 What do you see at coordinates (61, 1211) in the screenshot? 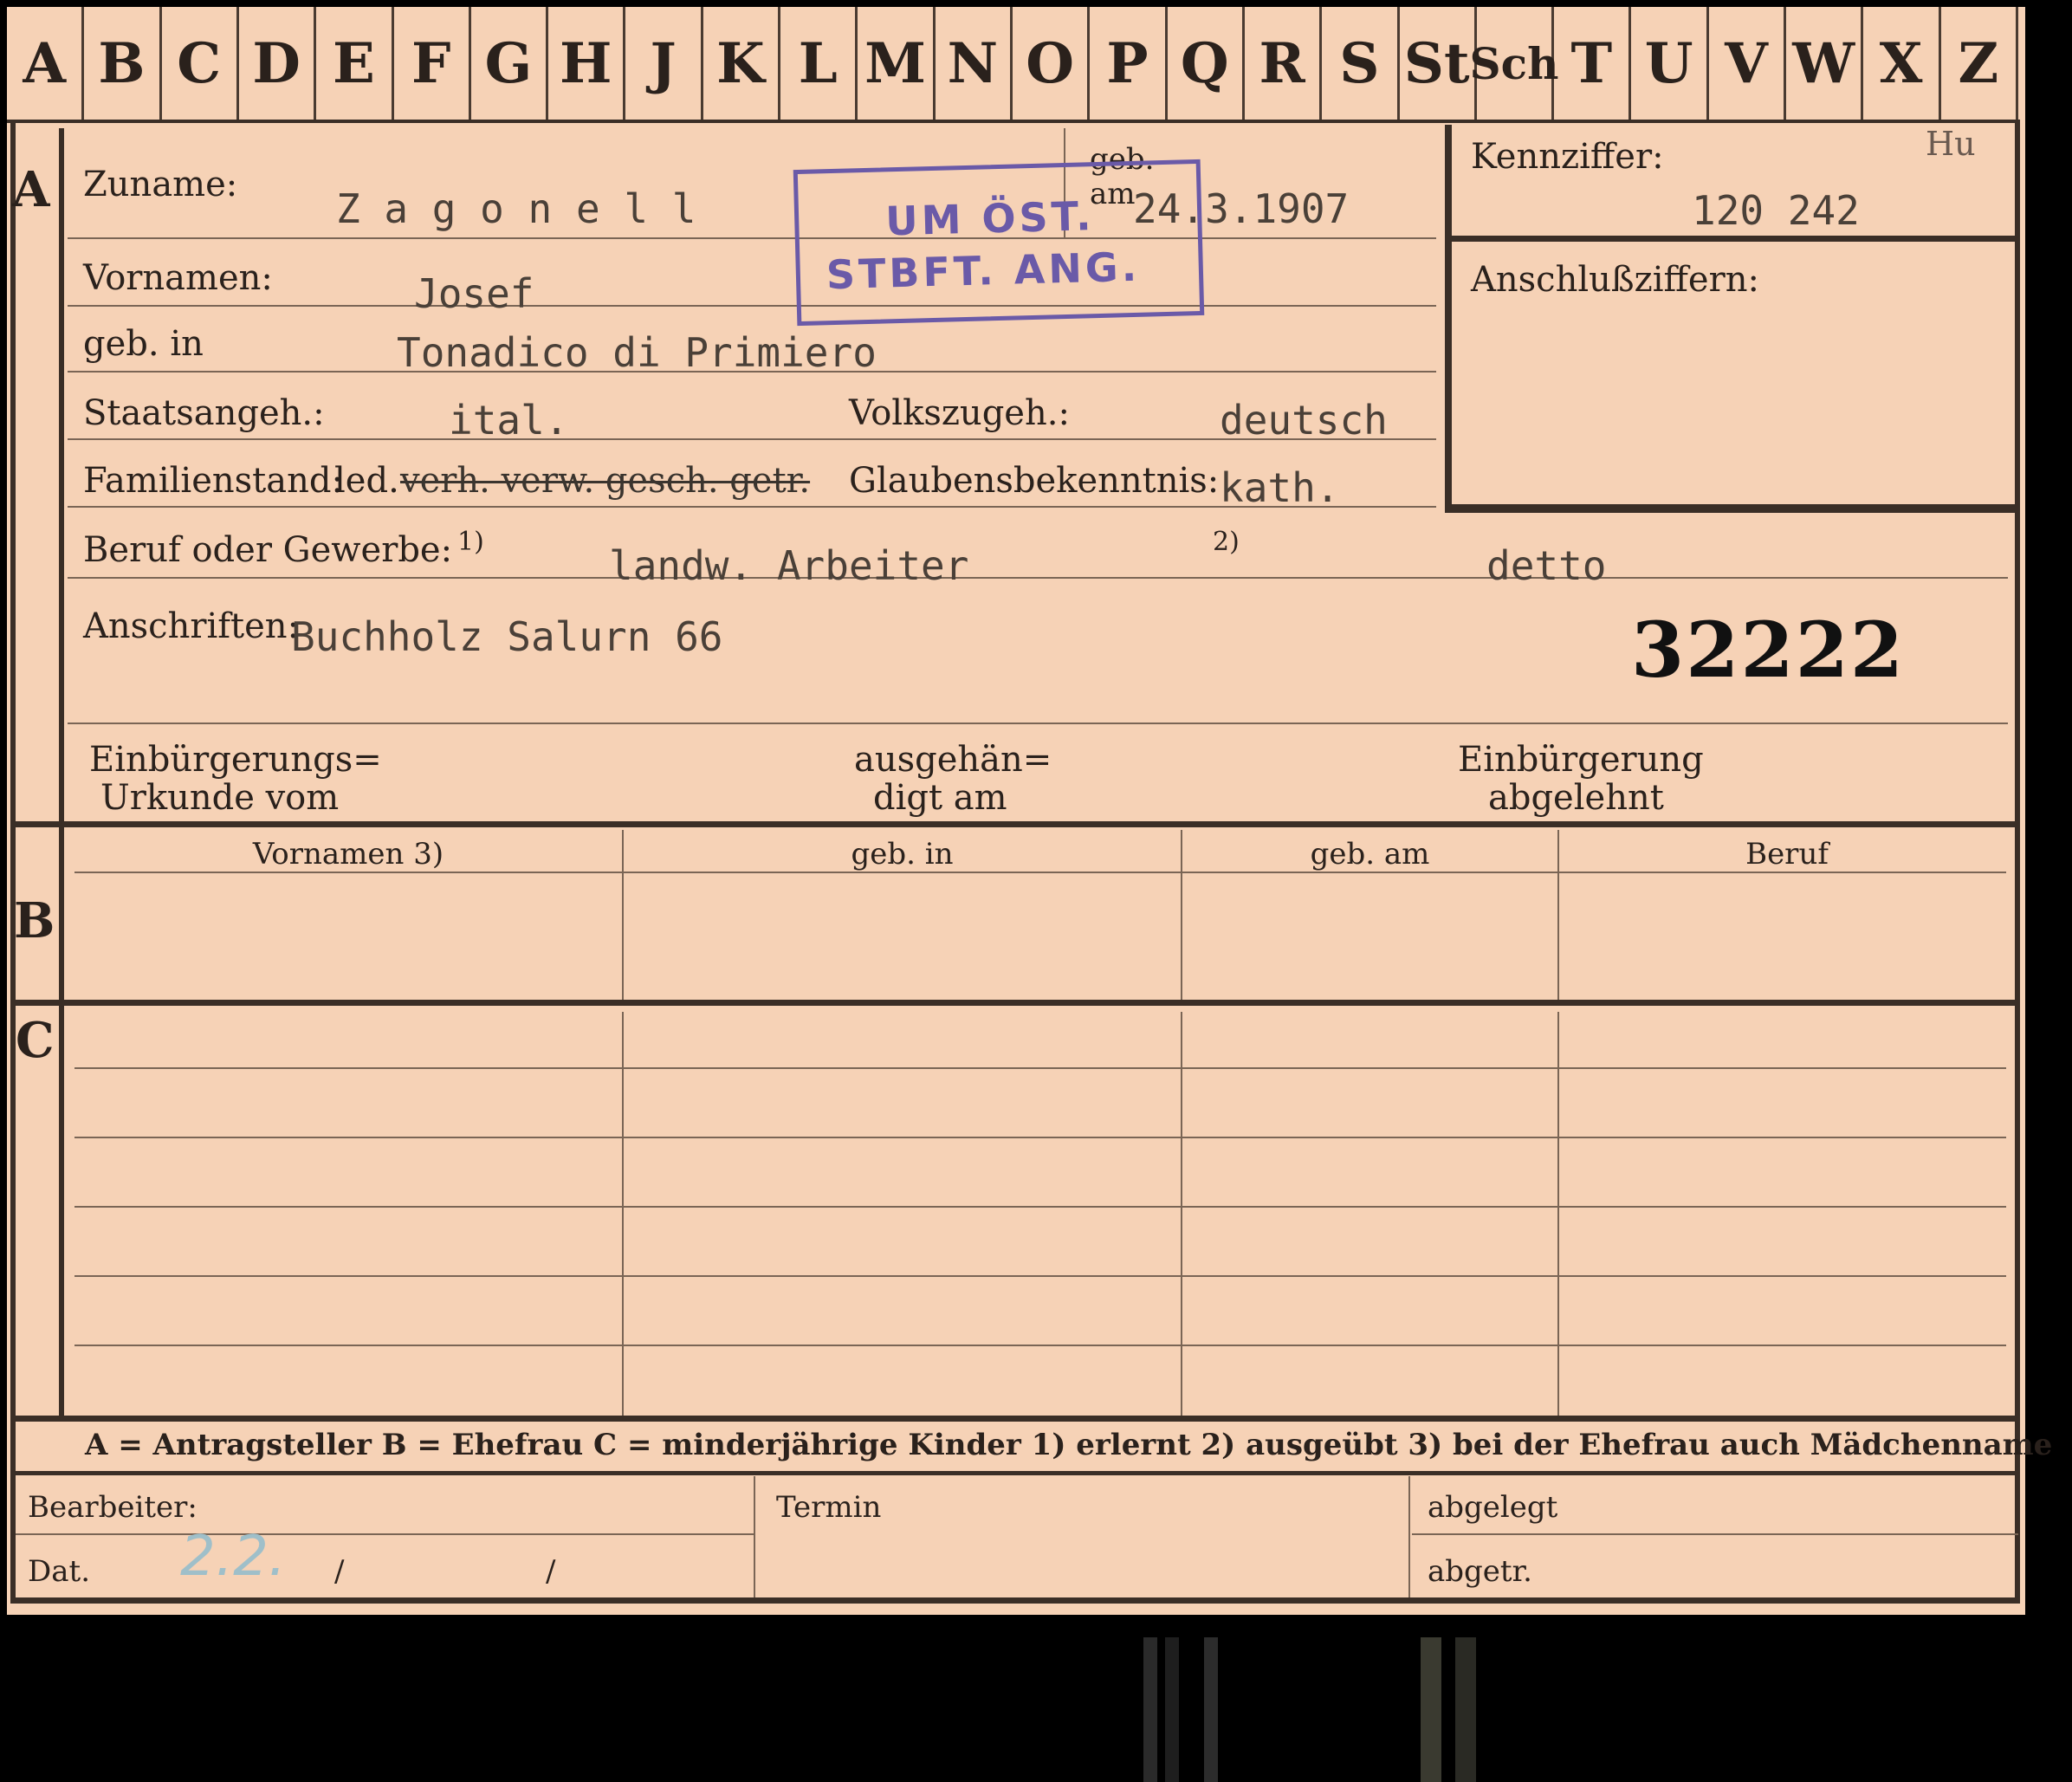
I see `section-c-divider` at bounding box center [61, 1211].